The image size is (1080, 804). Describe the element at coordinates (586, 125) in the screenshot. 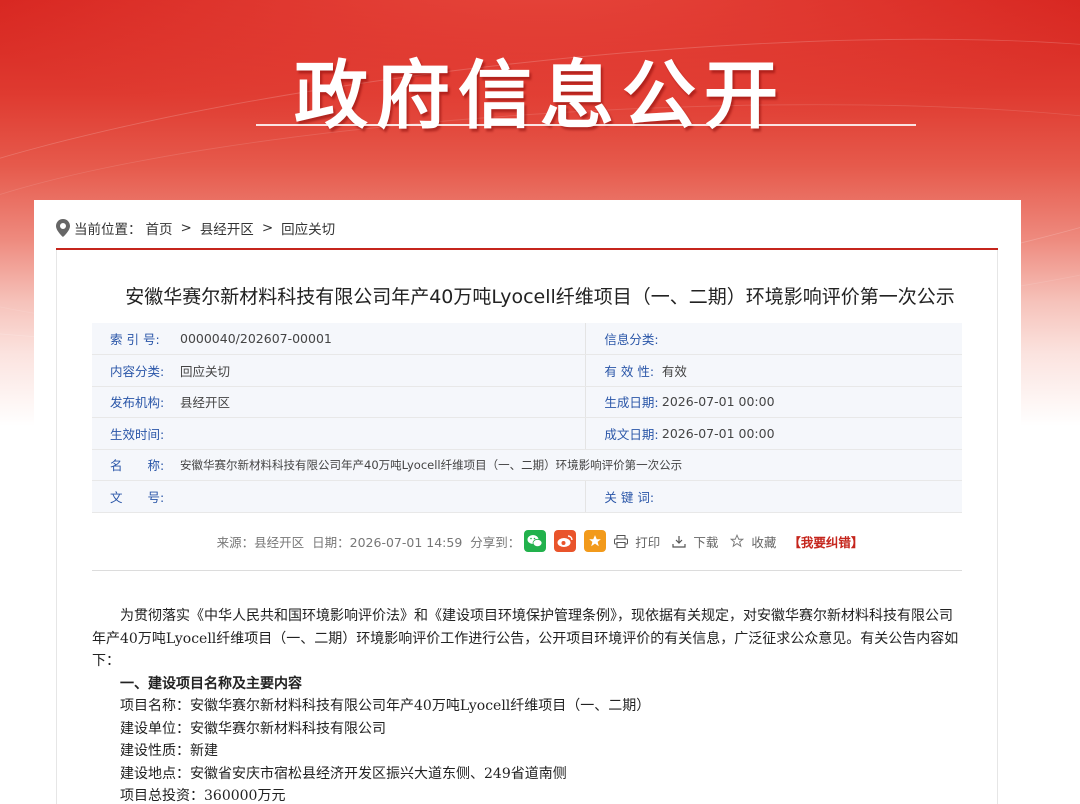

I see `banner-underline` at that location.